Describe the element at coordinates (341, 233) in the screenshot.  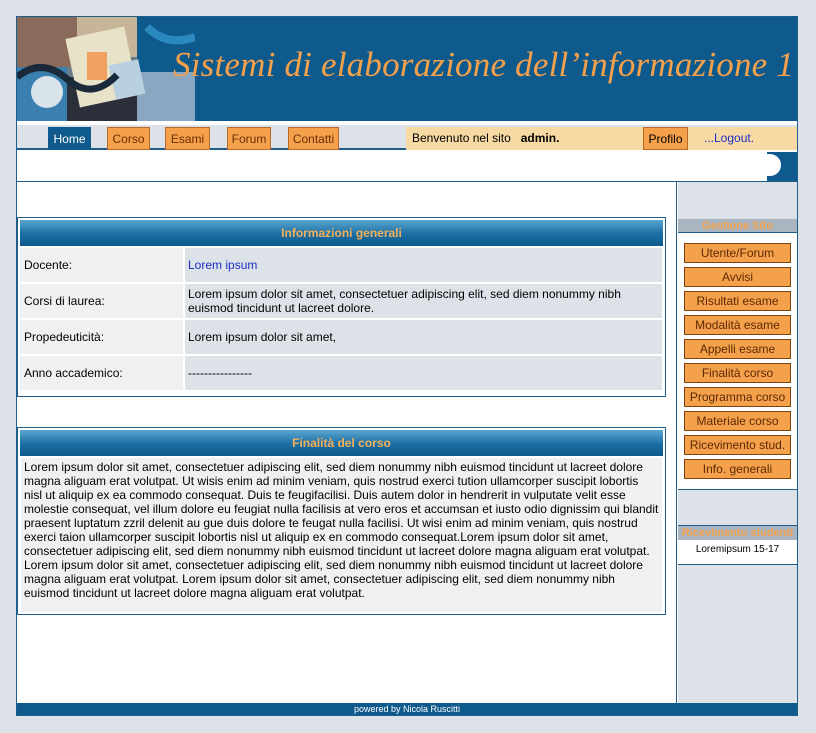
I see `info-panel-title: Informazioni generali` at that location.